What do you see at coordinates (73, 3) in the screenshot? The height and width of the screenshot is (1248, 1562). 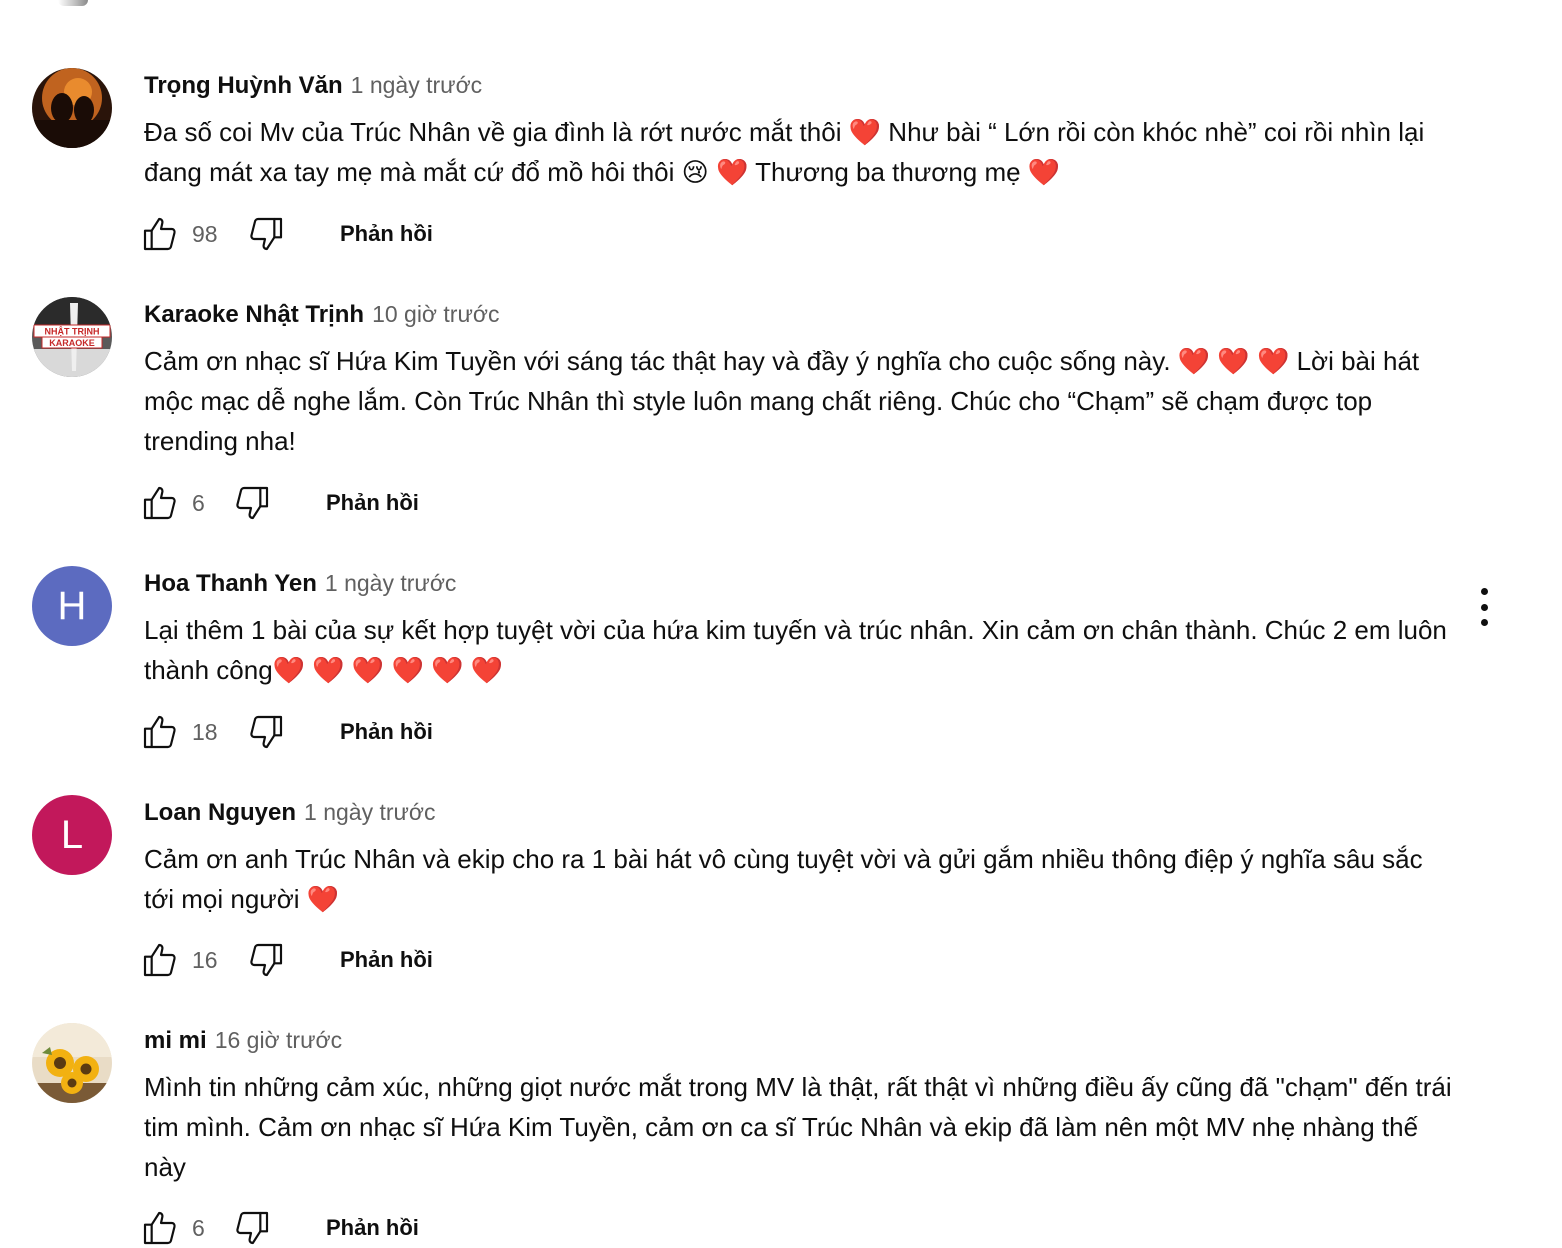 I see `previous-comment-edge` at bounding box center [73, 3].